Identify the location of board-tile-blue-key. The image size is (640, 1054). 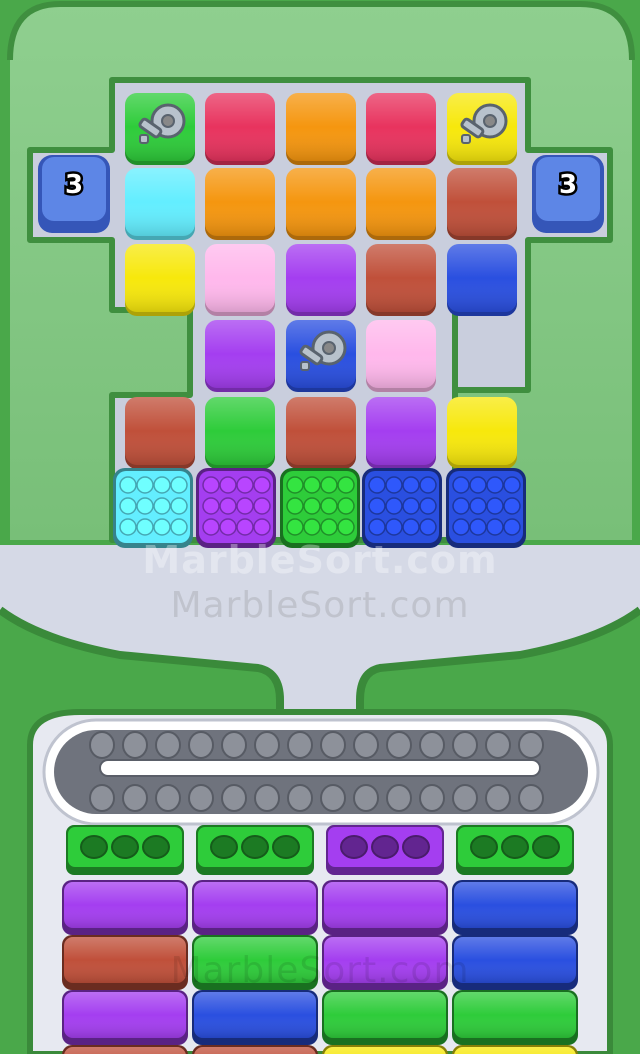
(321, 356).